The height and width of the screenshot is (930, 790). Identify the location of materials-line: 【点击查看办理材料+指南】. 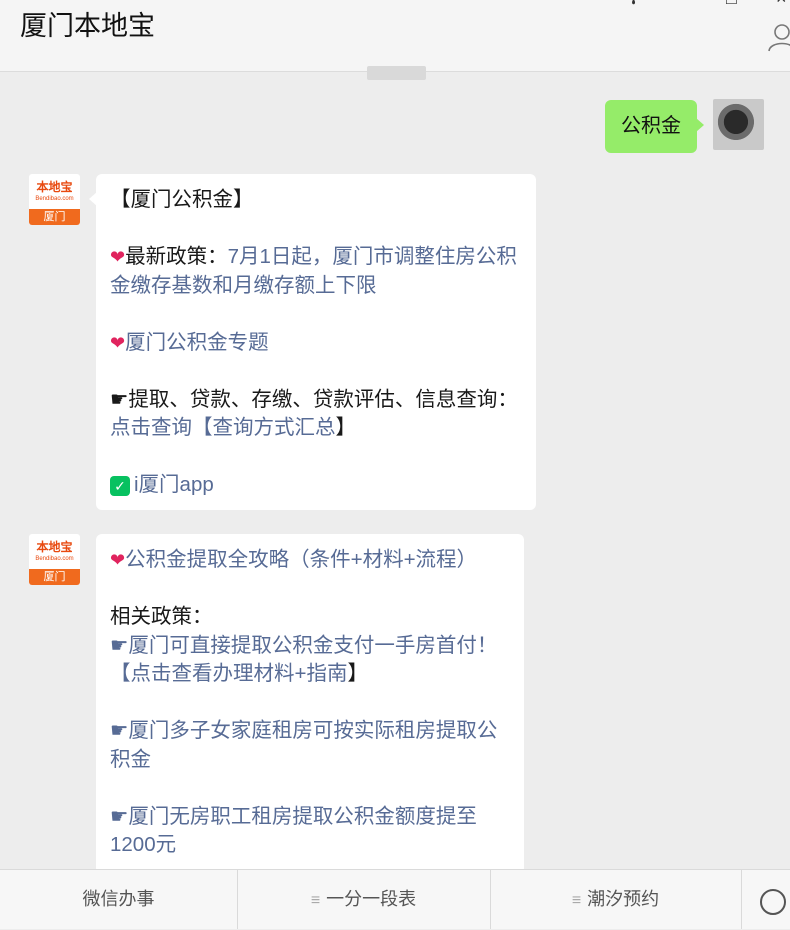
(310, 674).